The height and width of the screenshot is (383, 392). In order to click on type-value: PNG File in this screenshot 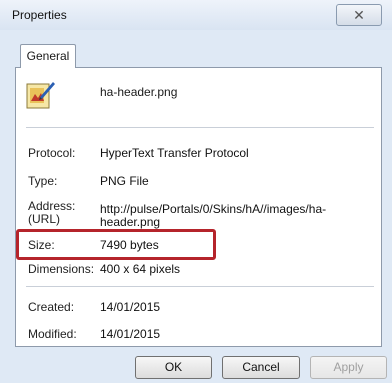, I will do `click(124, 181)`.